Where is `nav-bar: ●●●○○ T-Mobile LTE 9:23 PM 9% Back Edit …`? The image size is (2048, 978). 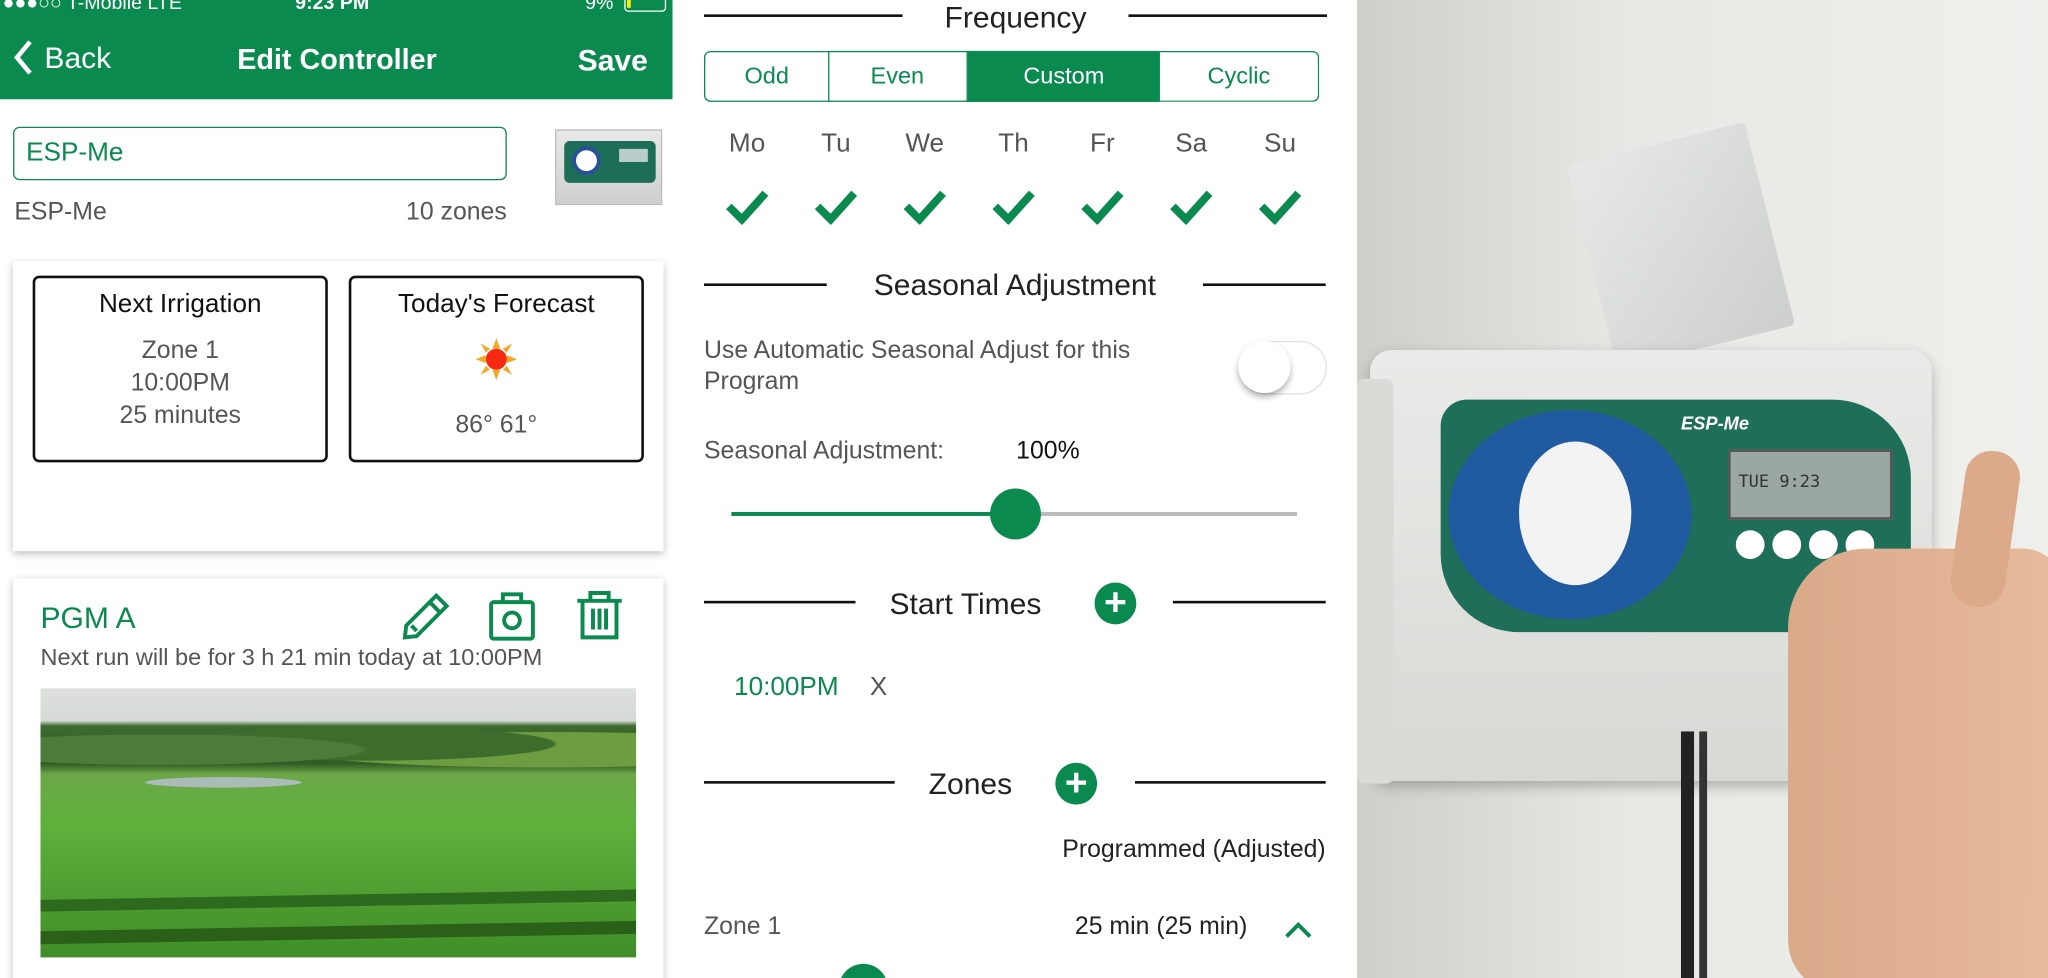 nav-bar: ●●●○○ T-Mobile LTE 9:23 PM 9% Back Edit … is located at coordinates (336, 50).